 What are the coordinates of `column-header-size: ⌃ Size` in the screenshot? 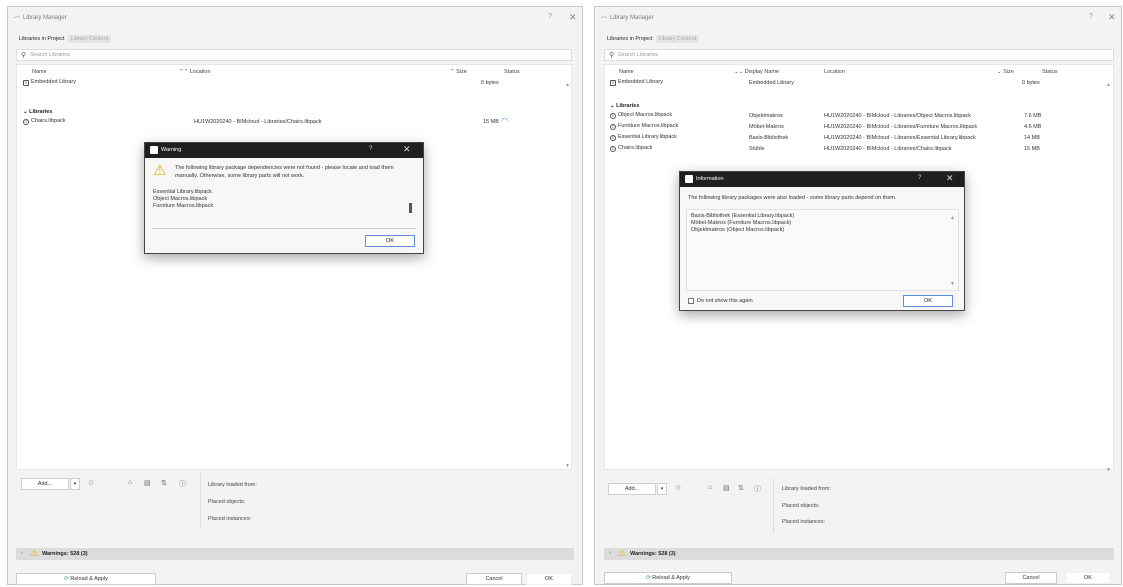 It's located at (458, 72).